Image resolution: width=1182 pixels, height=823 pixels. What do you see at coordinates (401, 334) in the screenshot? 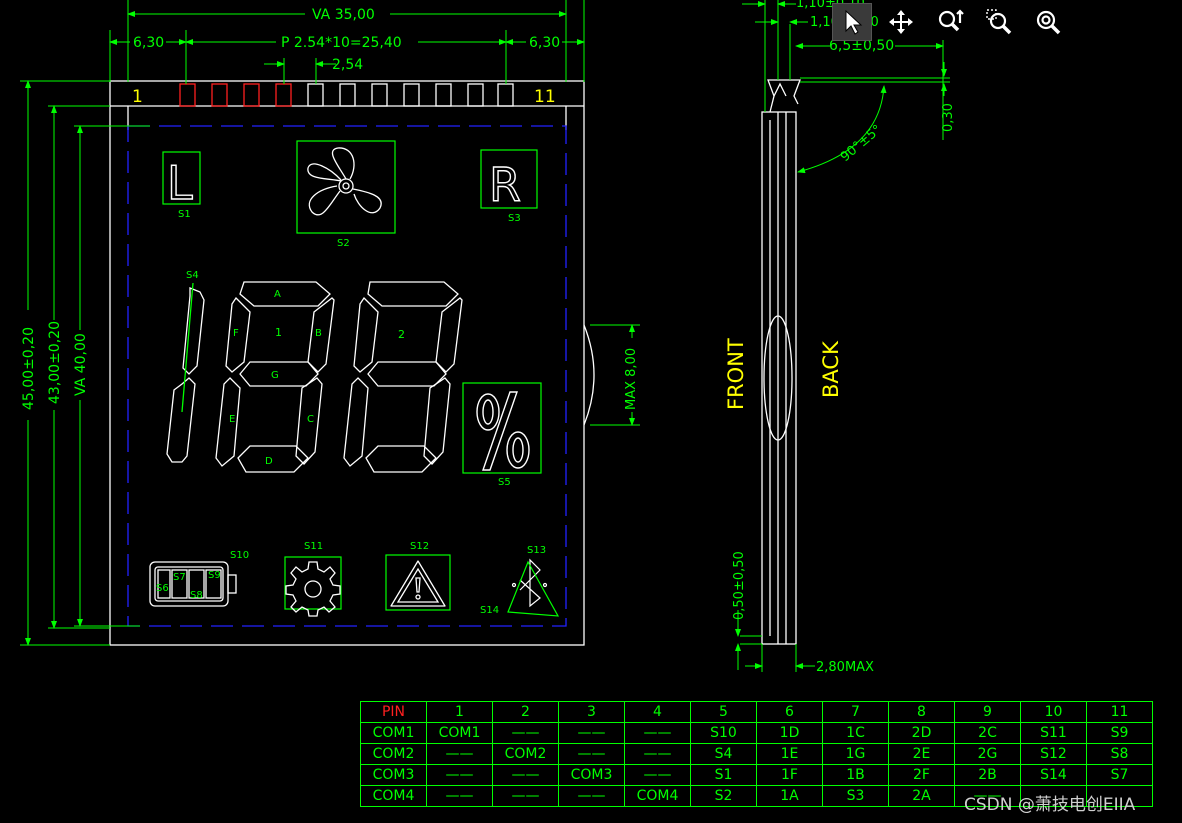
I see `digit-2-label: 2` at bounding box center [401, 334].